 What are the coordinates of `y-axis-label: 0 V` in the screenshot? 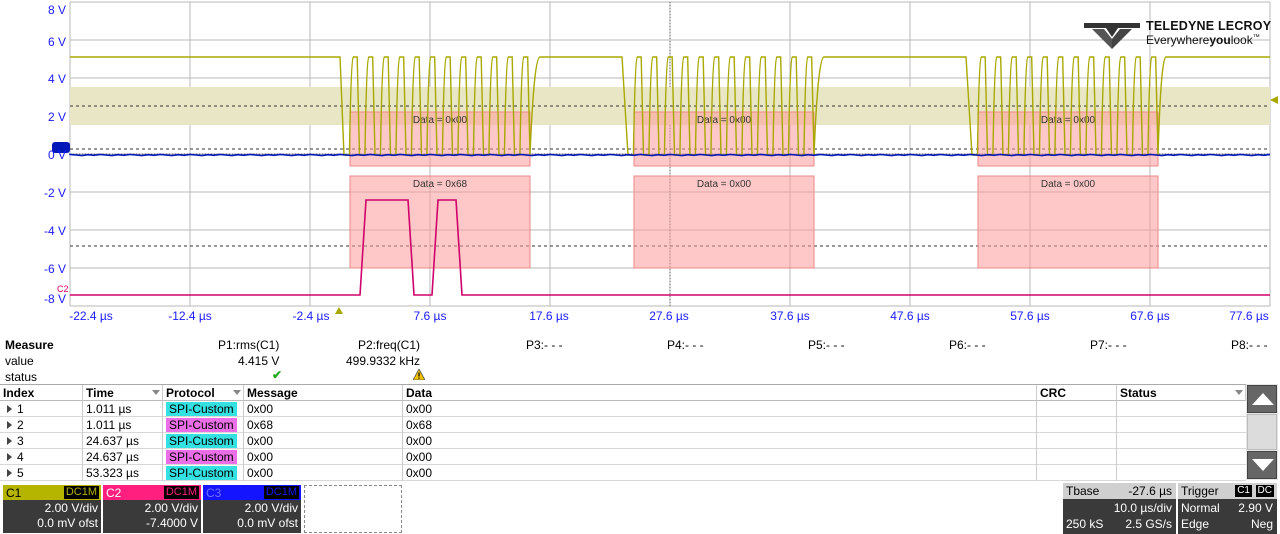 It's located at (56, 155).